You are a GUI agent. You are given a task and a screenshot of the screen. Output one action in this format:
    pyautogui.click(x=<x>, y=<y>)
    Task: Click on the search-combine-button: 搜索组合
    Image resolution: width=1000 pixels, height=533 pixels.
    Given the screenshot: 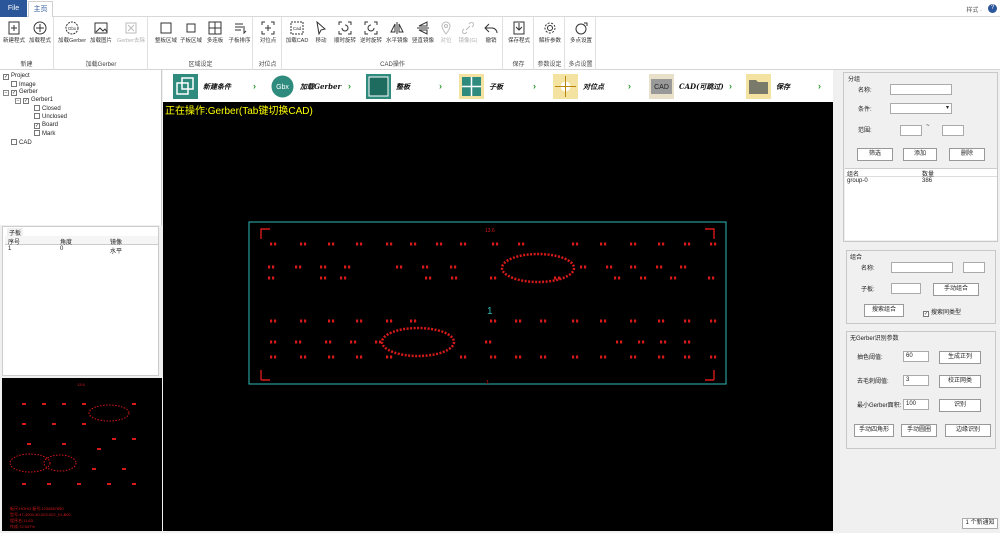 What is the action you would take?
    pyautogui.click(x=884, y=310)
    